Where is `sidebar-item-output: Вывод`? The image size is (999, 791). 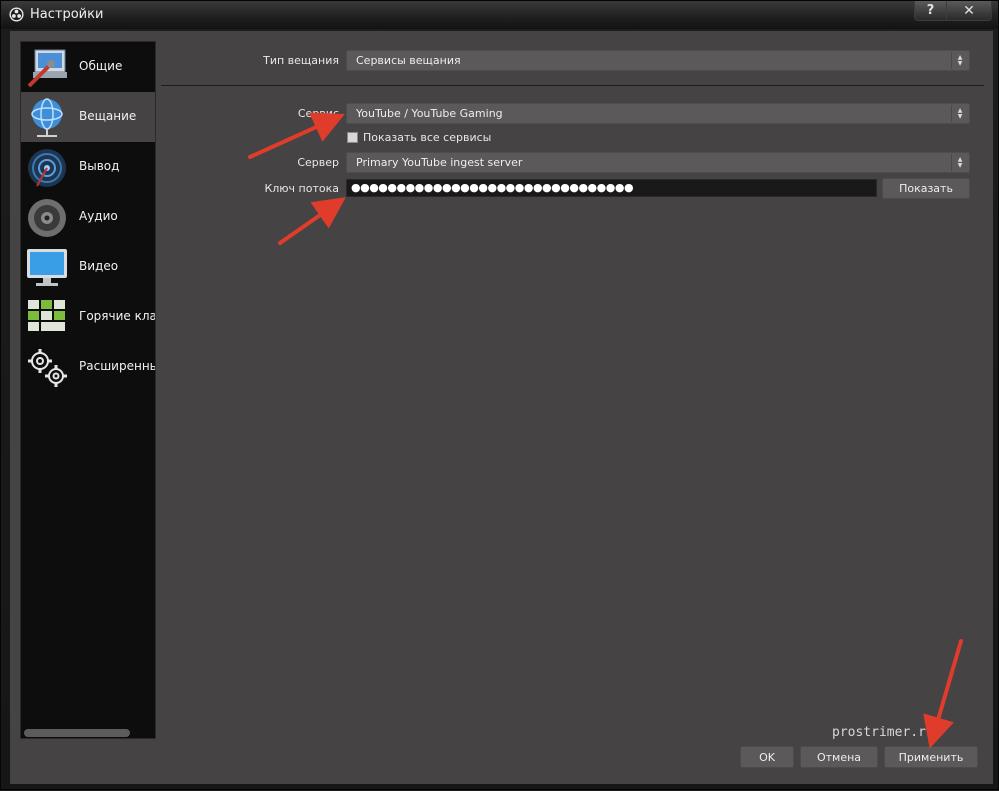 sidebar-item-output: Вывод is located at coordinates (88, 167).